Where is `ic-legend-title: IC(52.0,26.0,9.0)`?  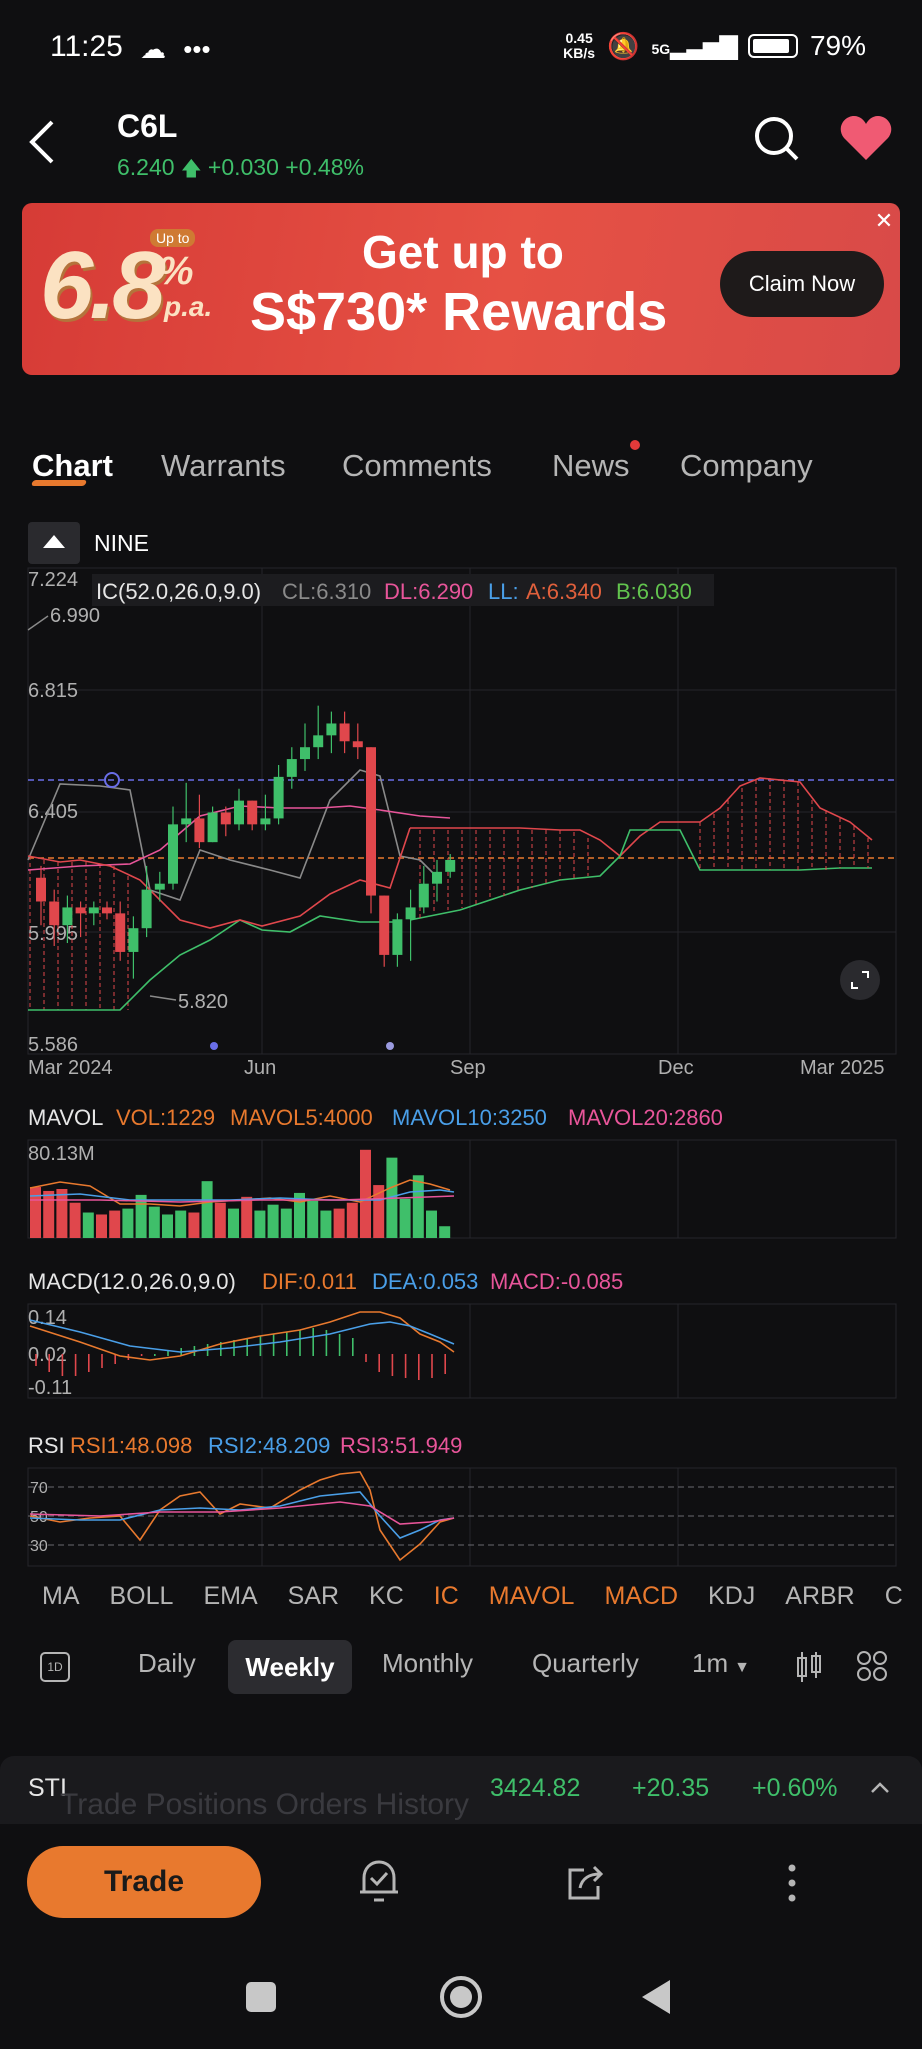 ic-legend-title: IC(52.0,26.0,9.0) is located at coordinates (178, 591).